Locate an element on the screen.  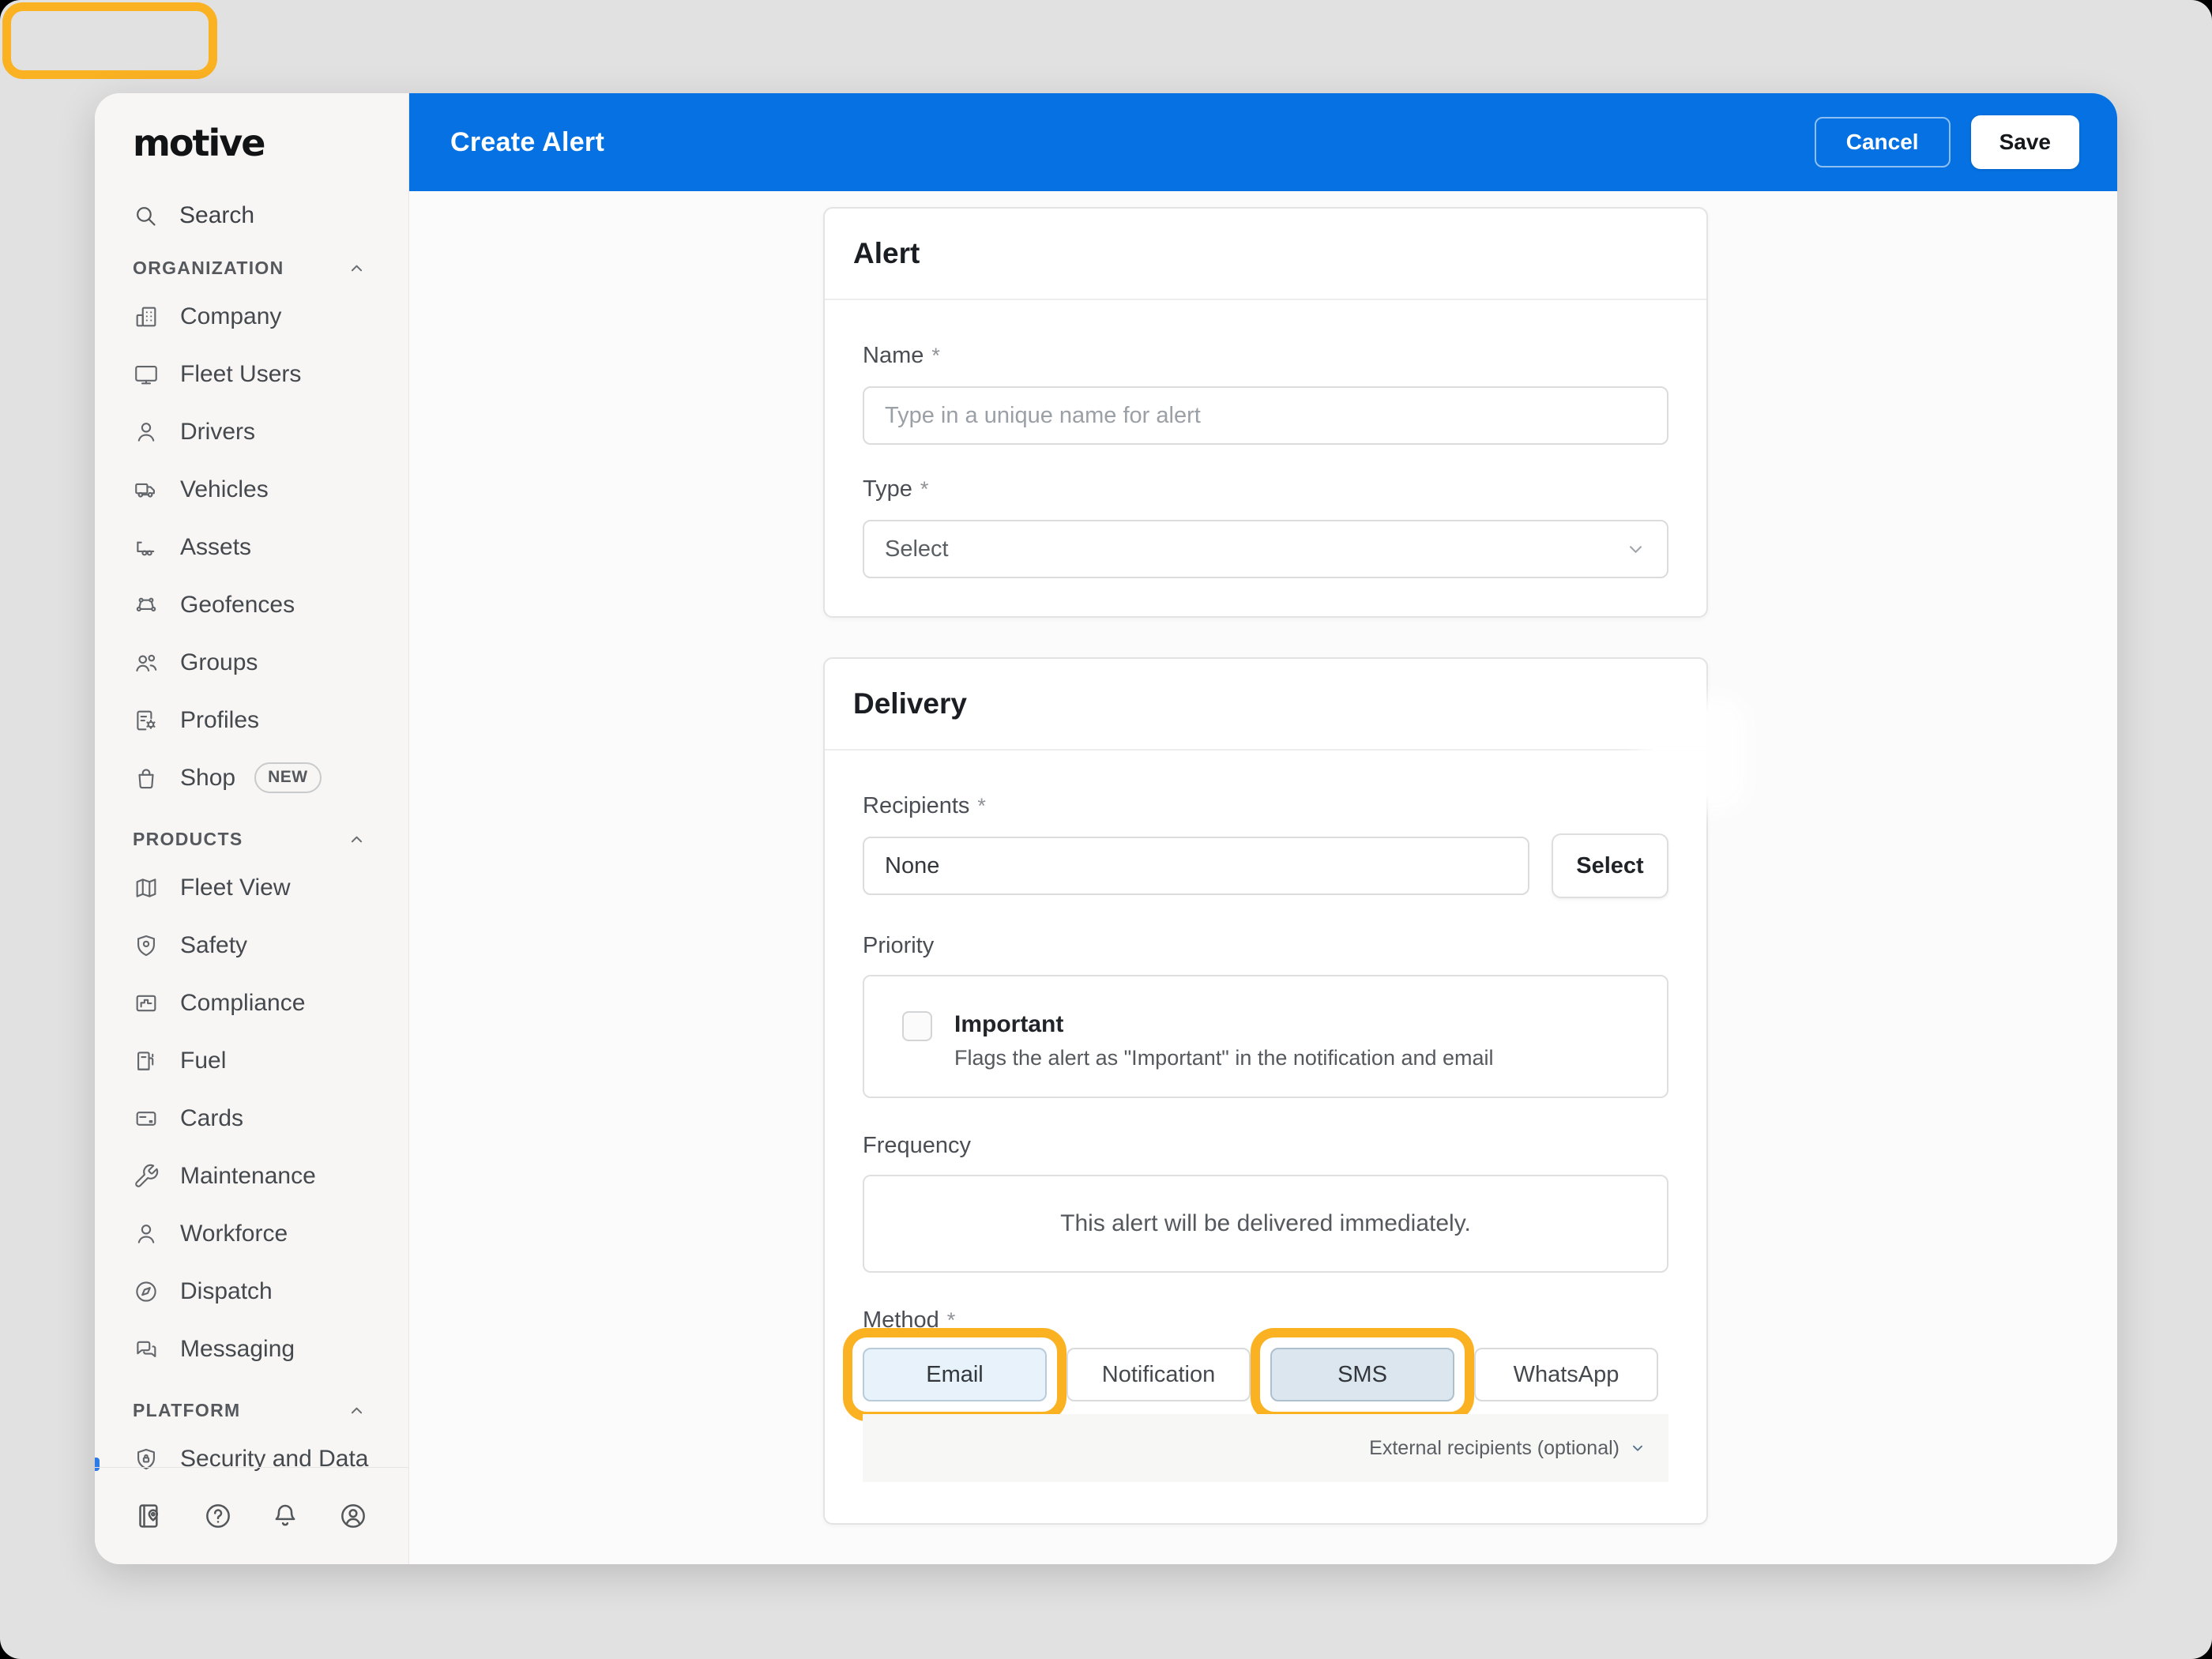
sidebar-item-label: Vehicles is located at coordinates (225, 489).